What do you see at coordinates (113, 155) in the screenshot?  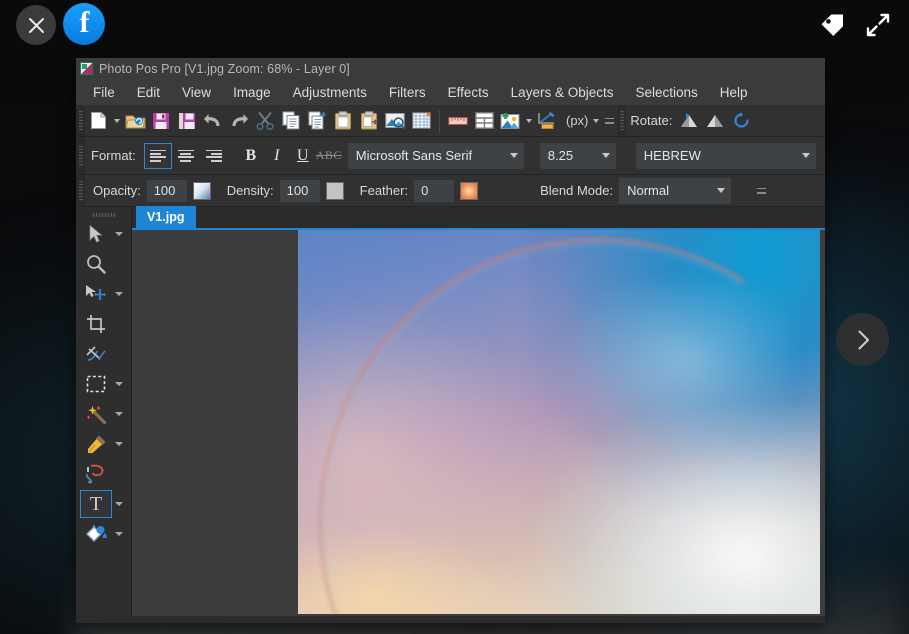 I see `format-label: Format:` at bounding box center [113, 155].